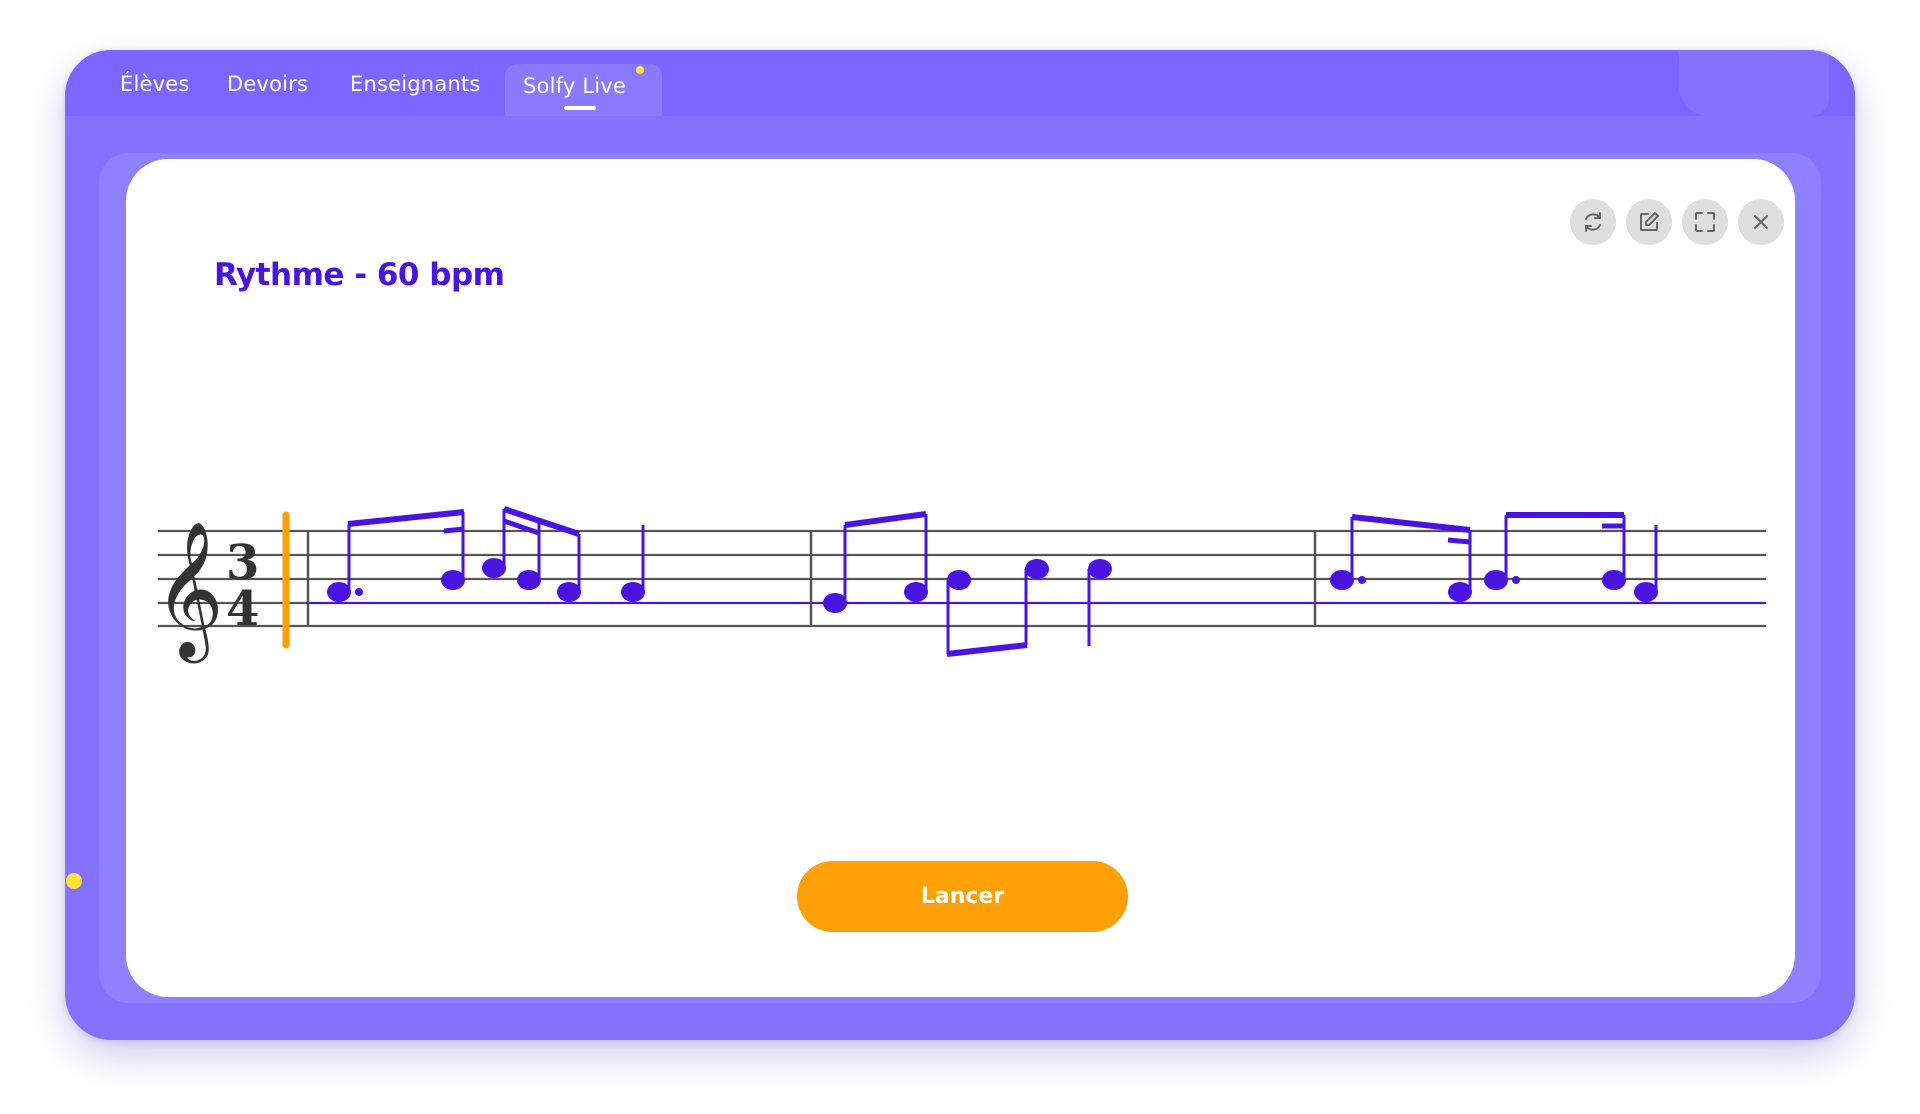 This screenshot has height=1114, width=1920. I want to click on side-indicator-dot, so click(74, 881).